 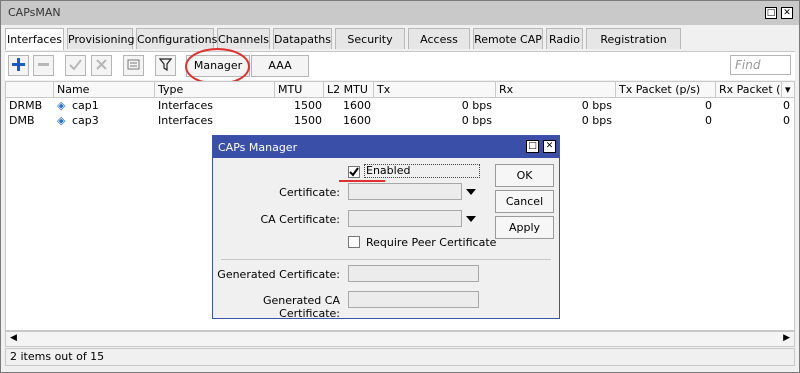 What do you see at coordinates (786, 338) in the screenshot?
I see `scroll-right-icon: ▶` at bounding box center [786, 338].